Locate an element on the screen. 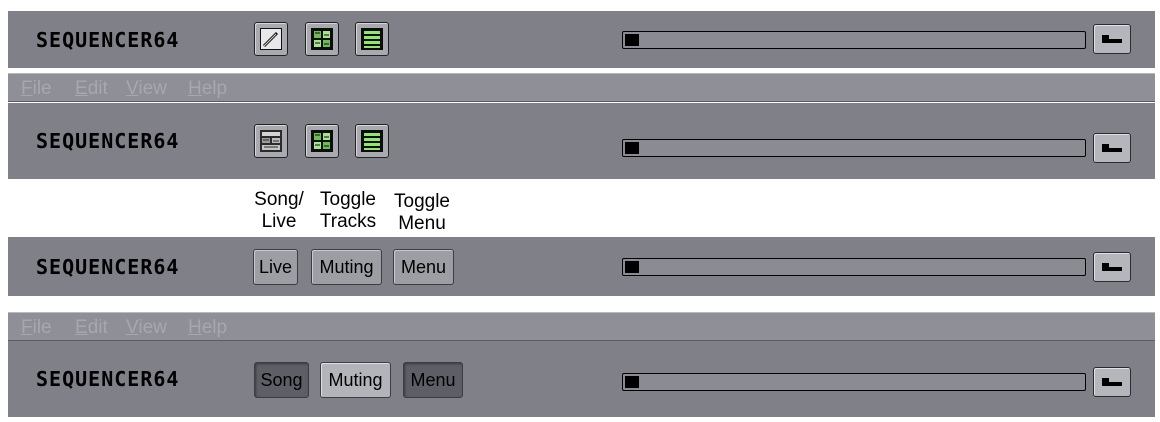  menubar-1: File Edit View Help is located at coordinates (581, 87).